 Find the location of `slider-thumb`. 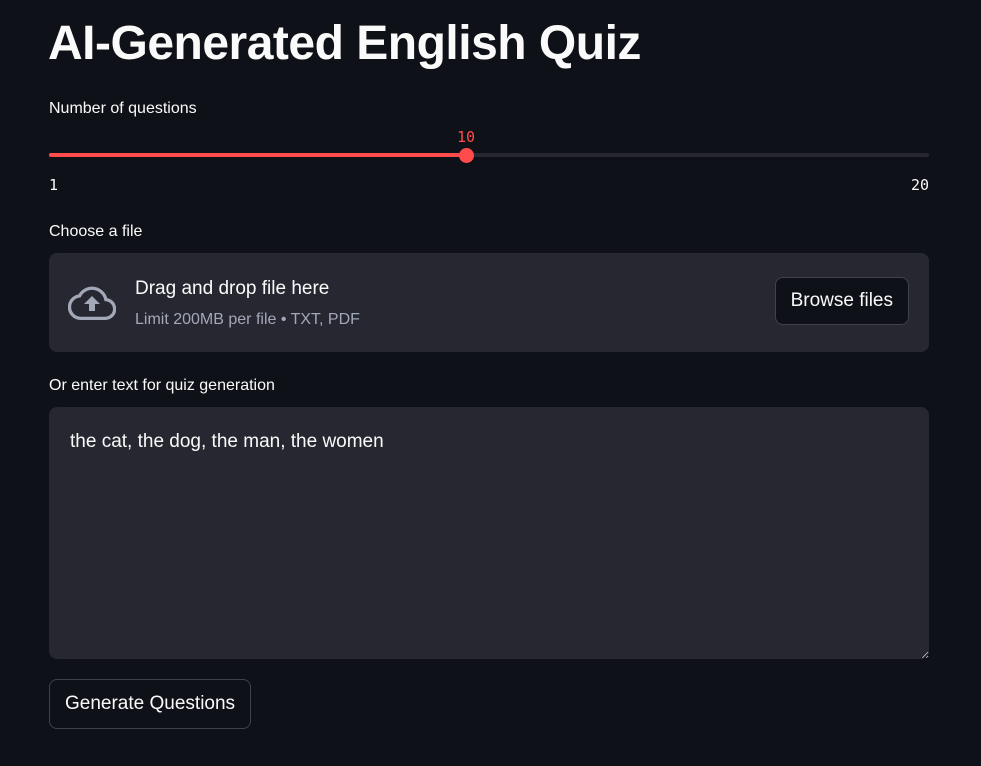

slider-thumb is located at coordinates (466, 155).